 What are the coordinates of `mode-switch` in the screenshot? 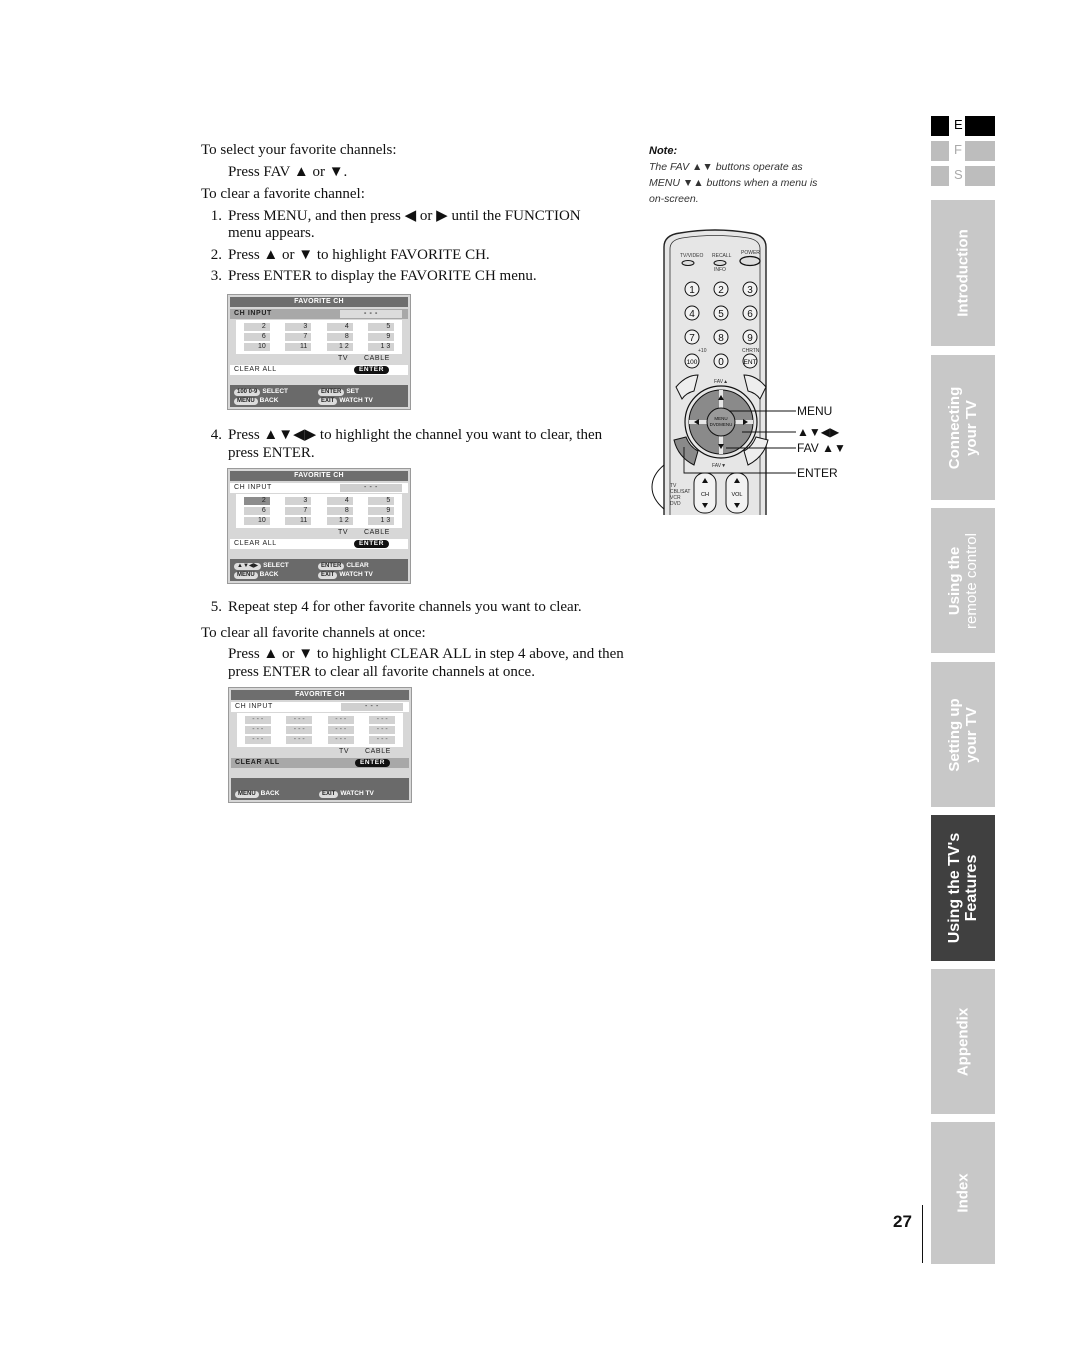 It's located at (658, 487).